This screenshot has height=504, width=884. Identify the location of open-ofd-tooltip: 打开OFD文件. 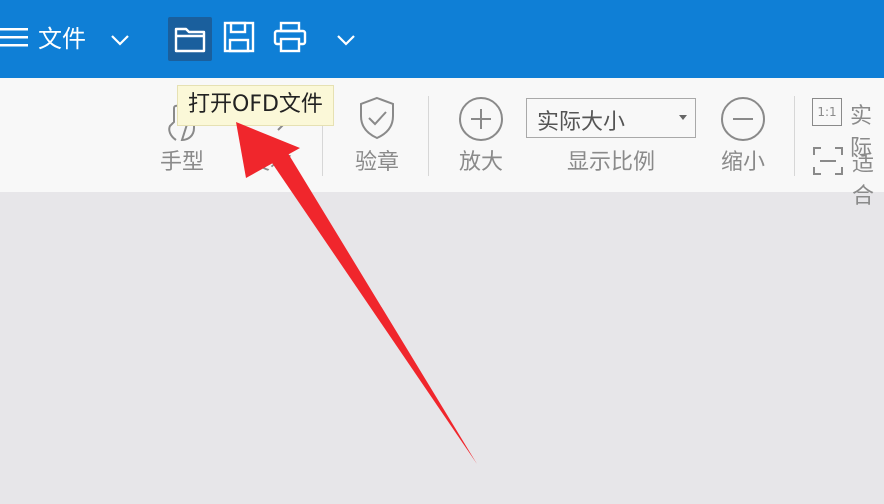
(255, 105).